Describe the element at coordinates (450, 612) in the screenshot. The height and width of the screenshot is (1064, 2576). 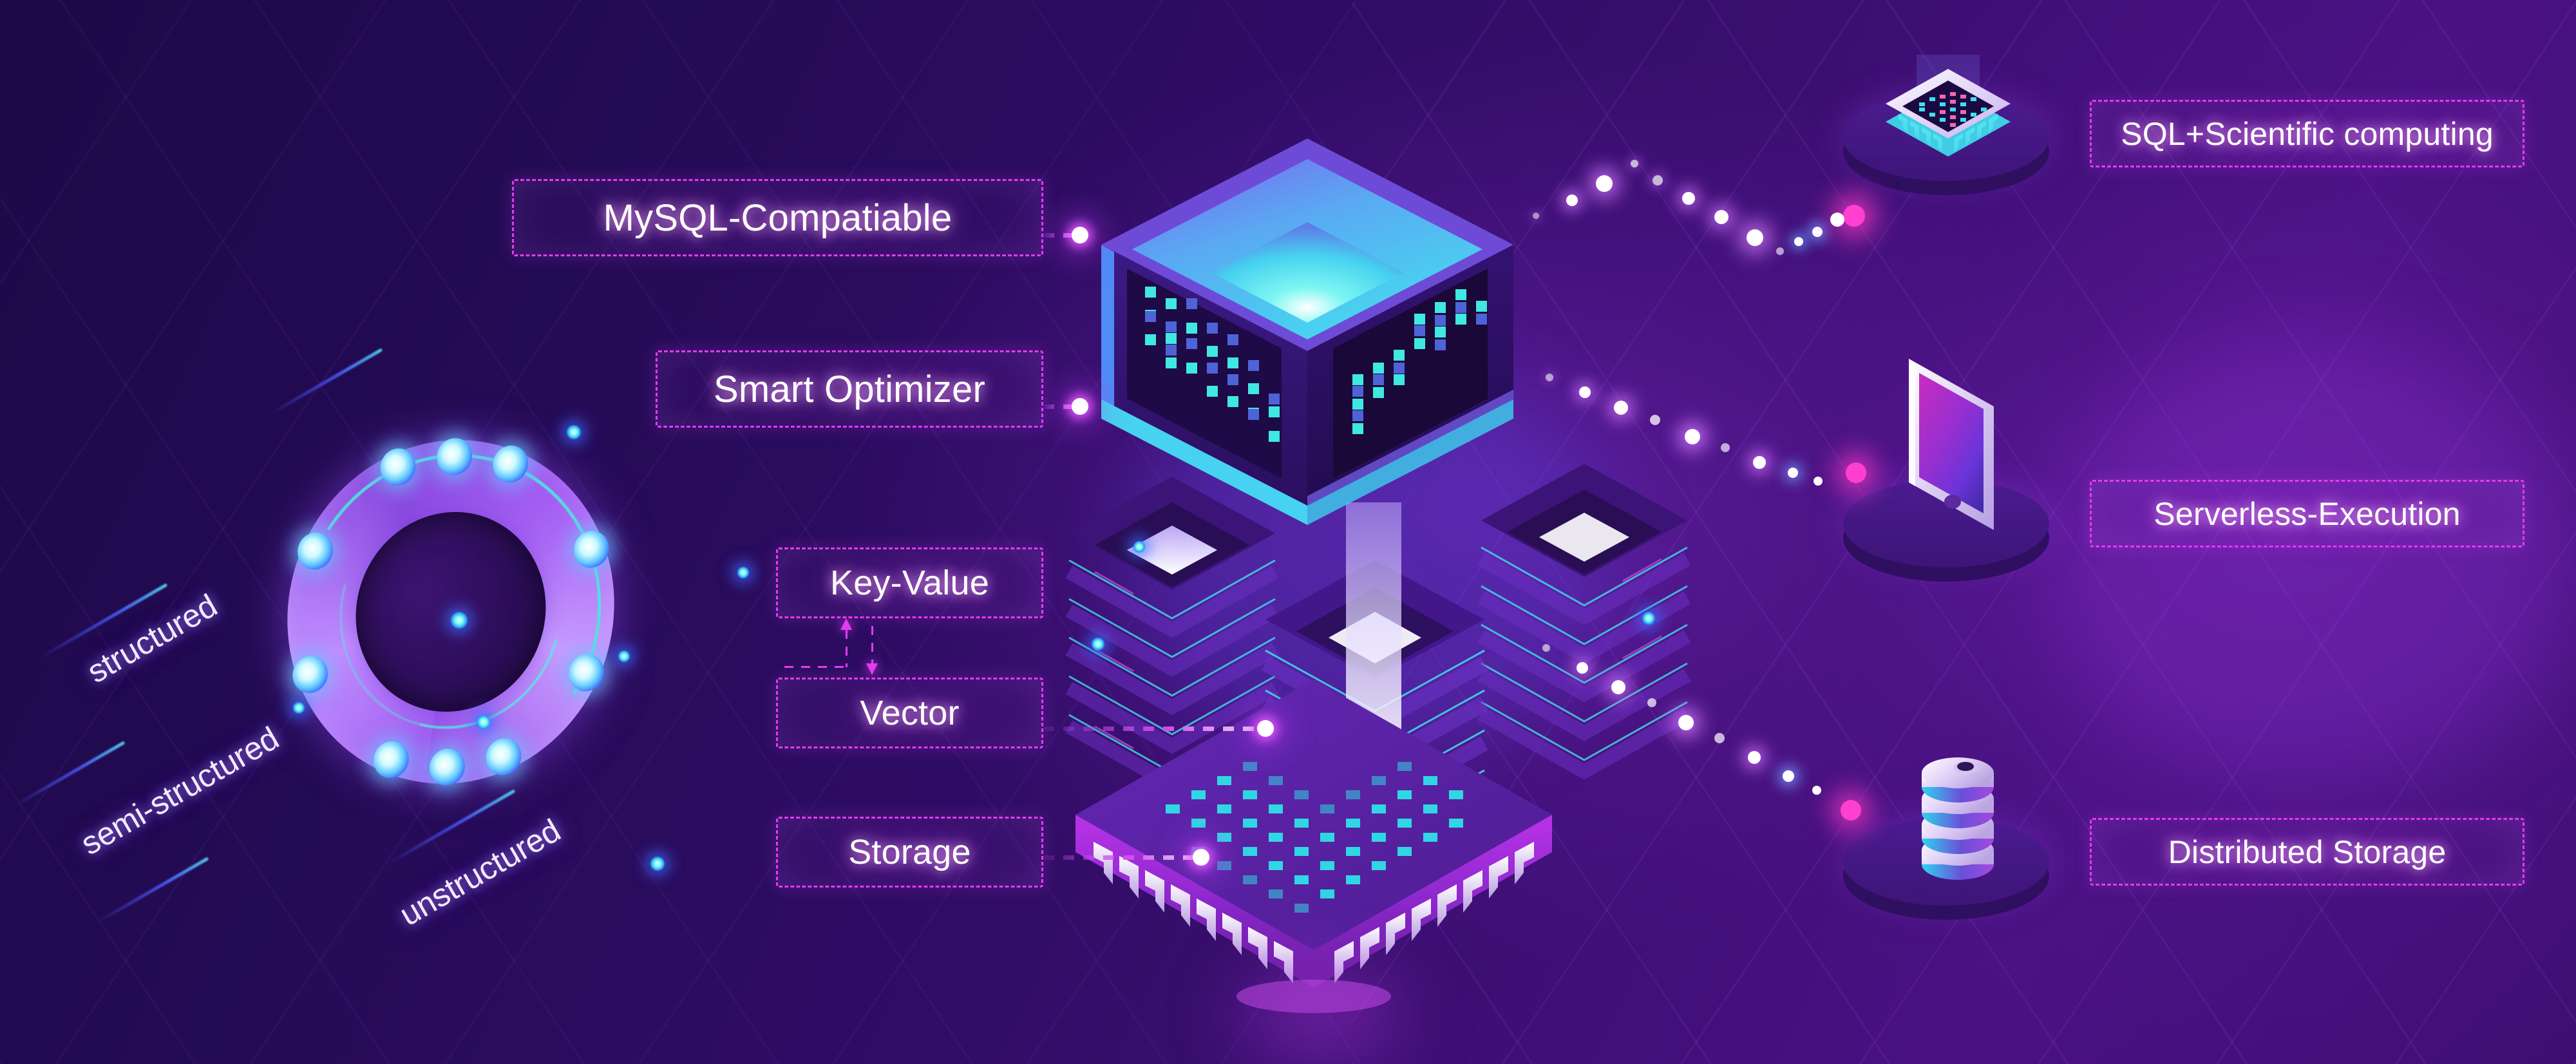
I see `portal-ring-icon` at that location.